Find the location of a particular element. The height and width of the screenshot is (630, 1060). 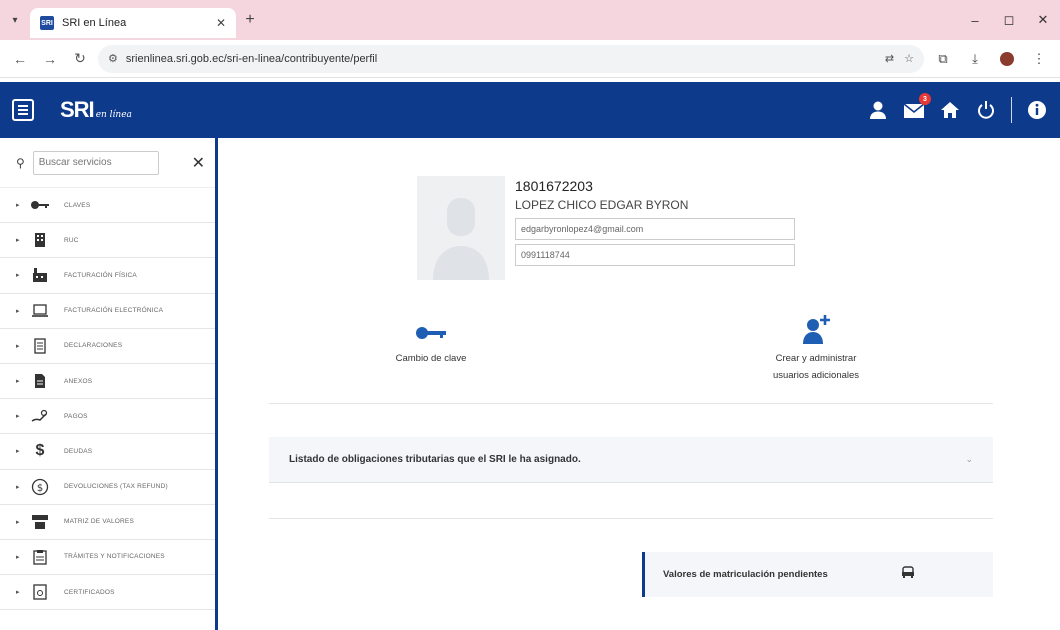

maximize-icon: ◻ is located at coordinates (1009, 20).